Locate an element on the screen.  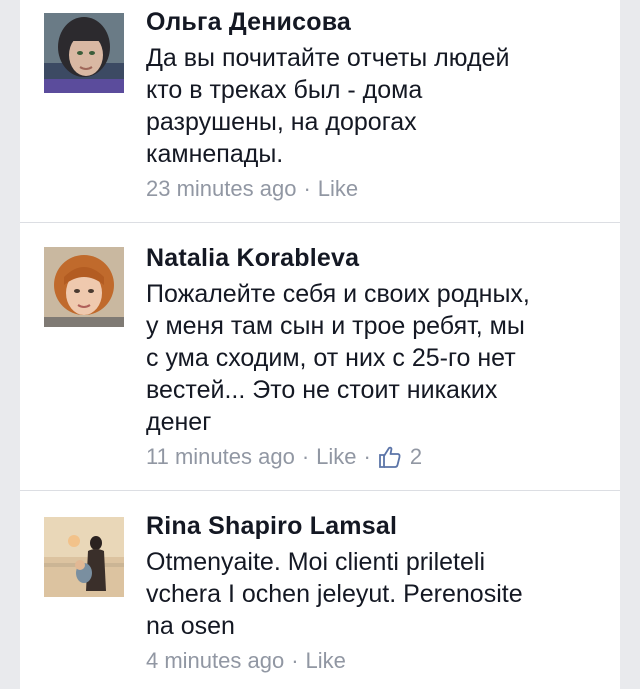
comment-meta: 4 minutes ago · Like is located at coordinates (246, 661).